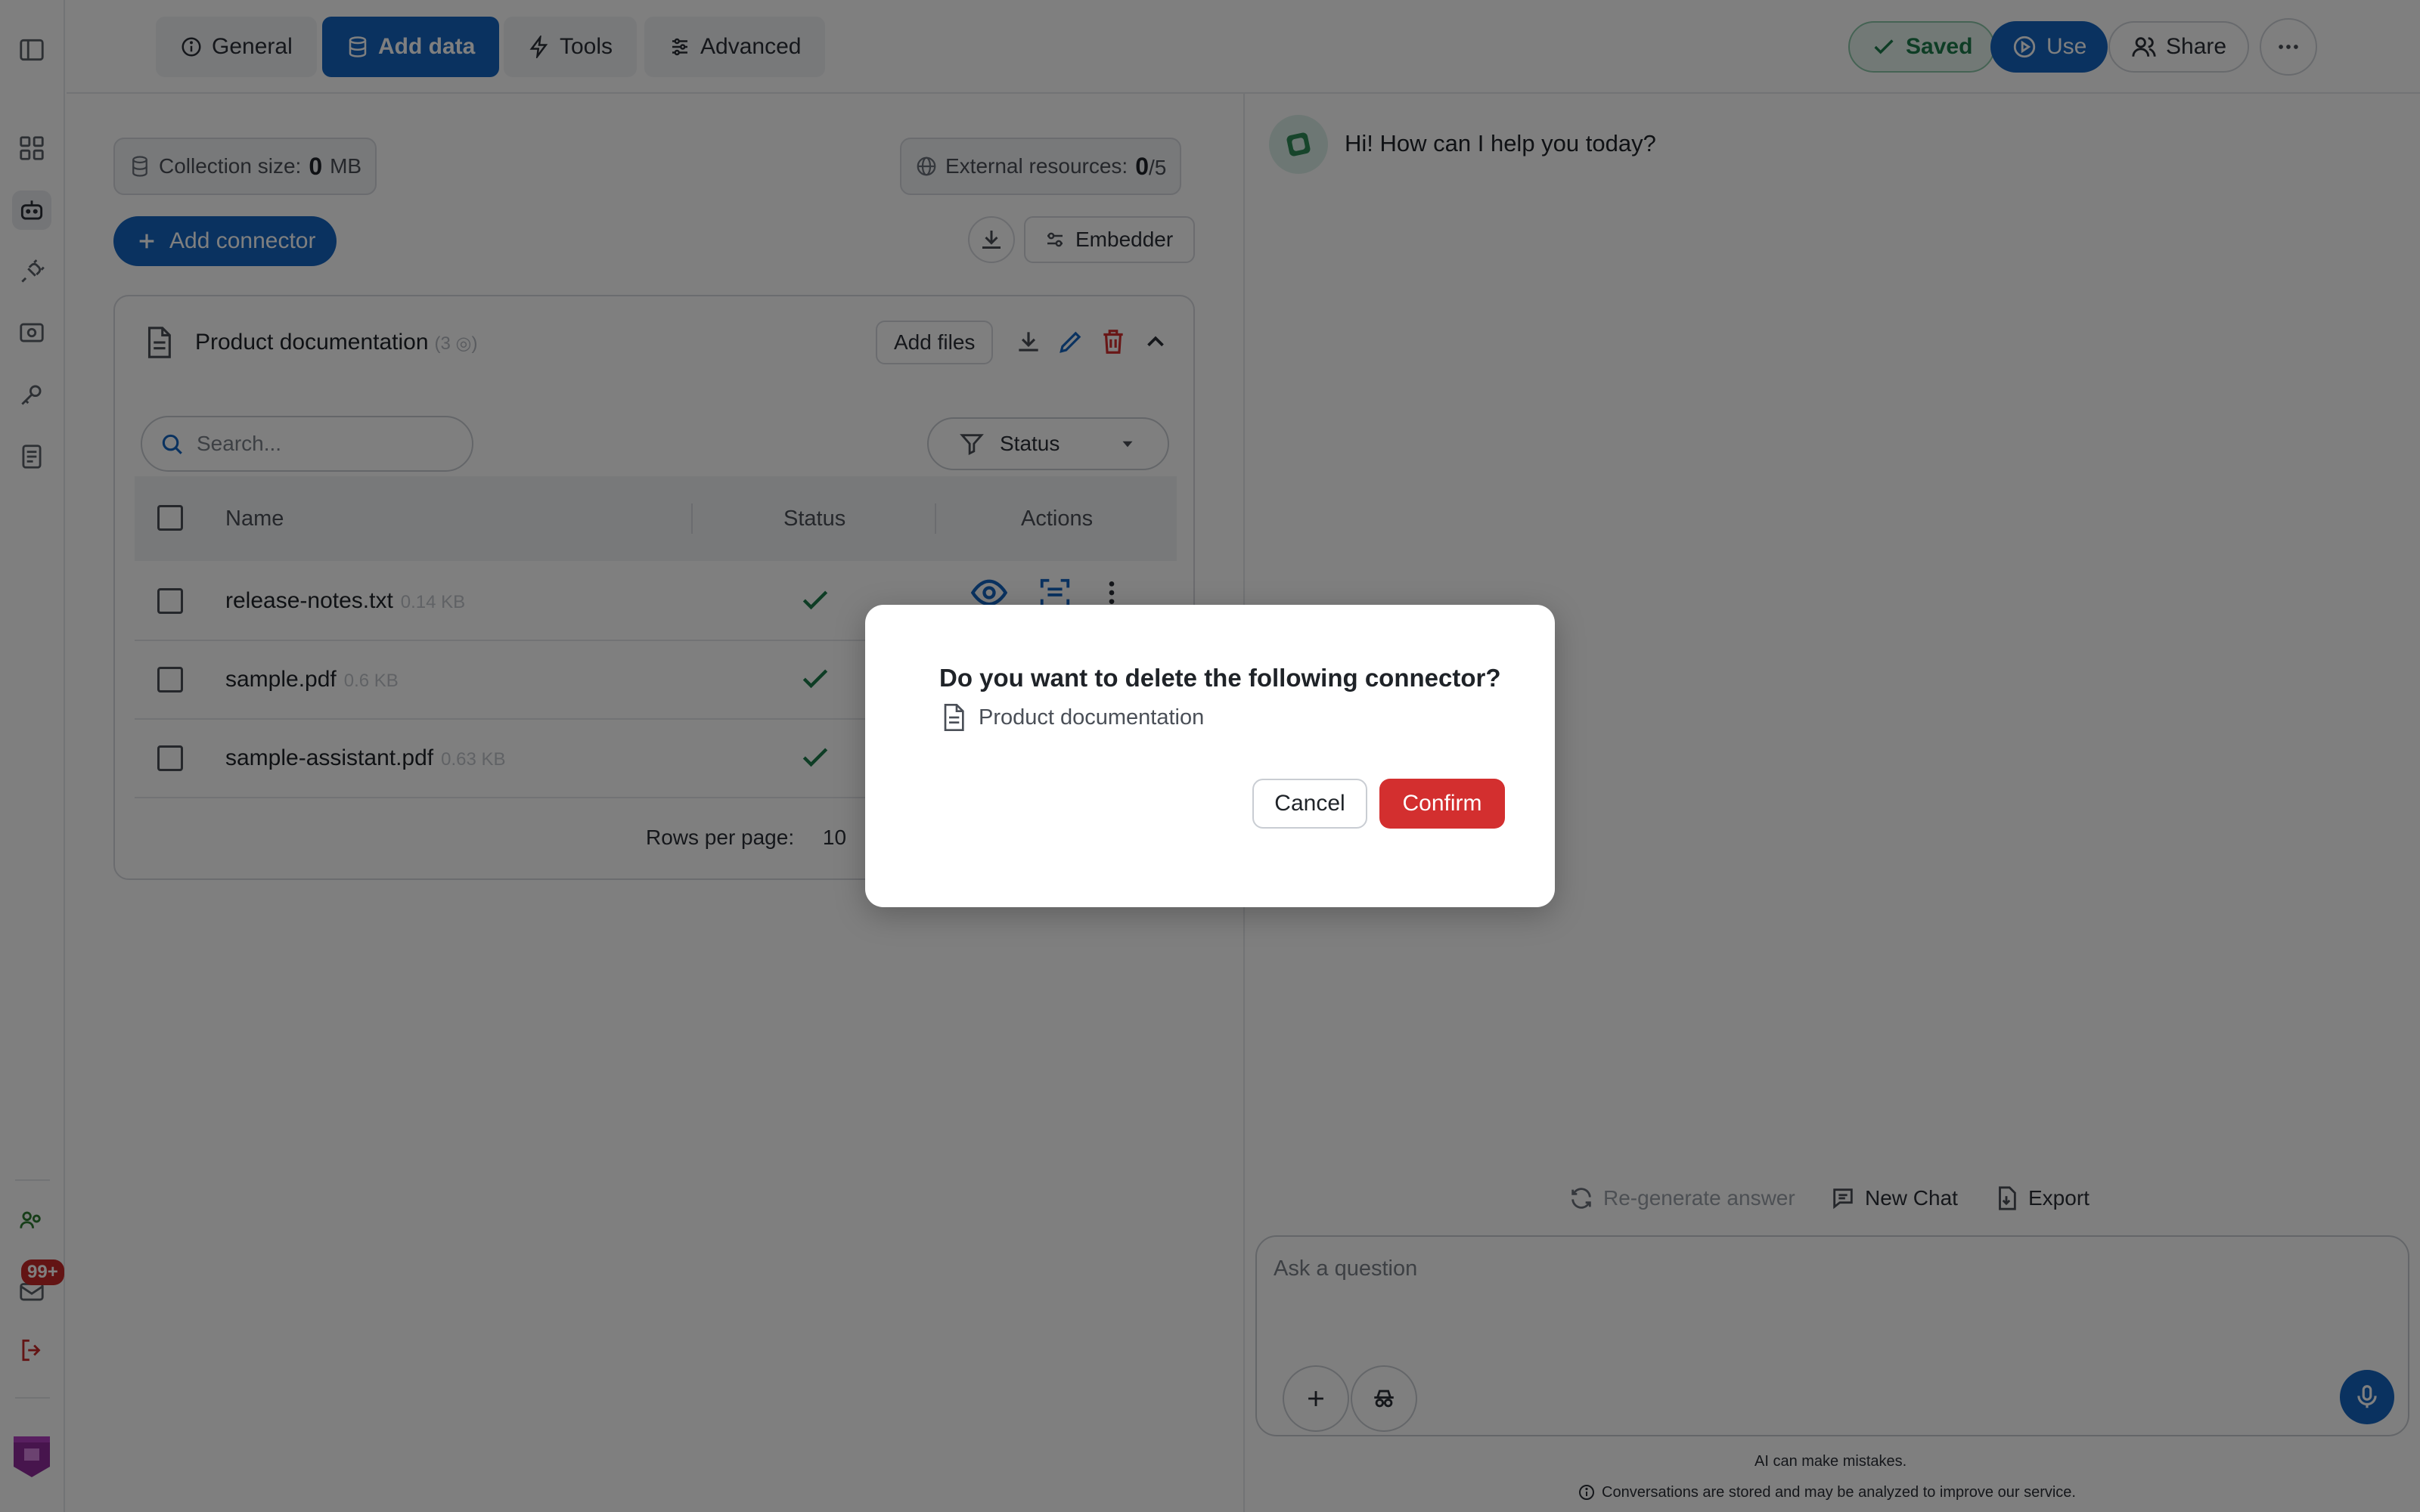  I want to click on dialog-connector-item: Product documentation, so click(1071, 717).